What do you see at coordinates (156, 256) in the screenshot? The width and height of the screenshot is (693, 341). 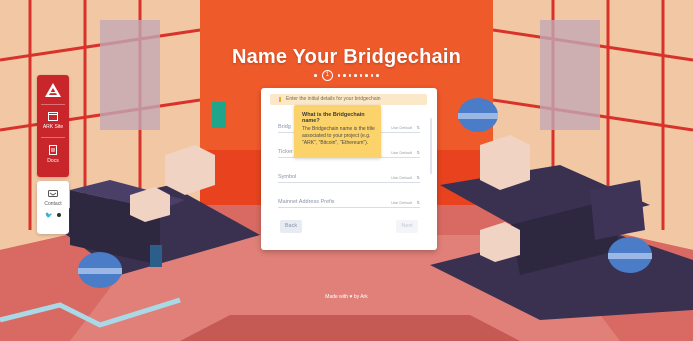 I see `left-screen` at bounding box center [156, 256].